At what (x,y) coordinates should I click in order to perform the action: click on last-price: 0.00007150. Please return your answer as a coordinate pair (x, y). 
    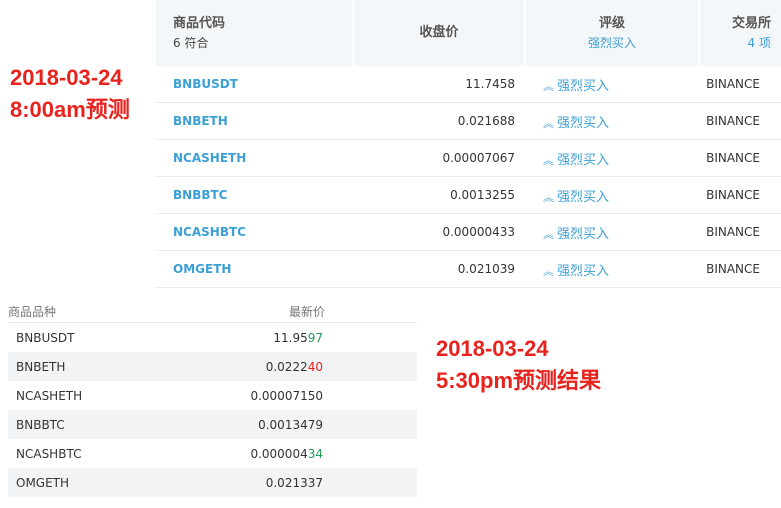
    Looking at the image, I should click on (265, 396).